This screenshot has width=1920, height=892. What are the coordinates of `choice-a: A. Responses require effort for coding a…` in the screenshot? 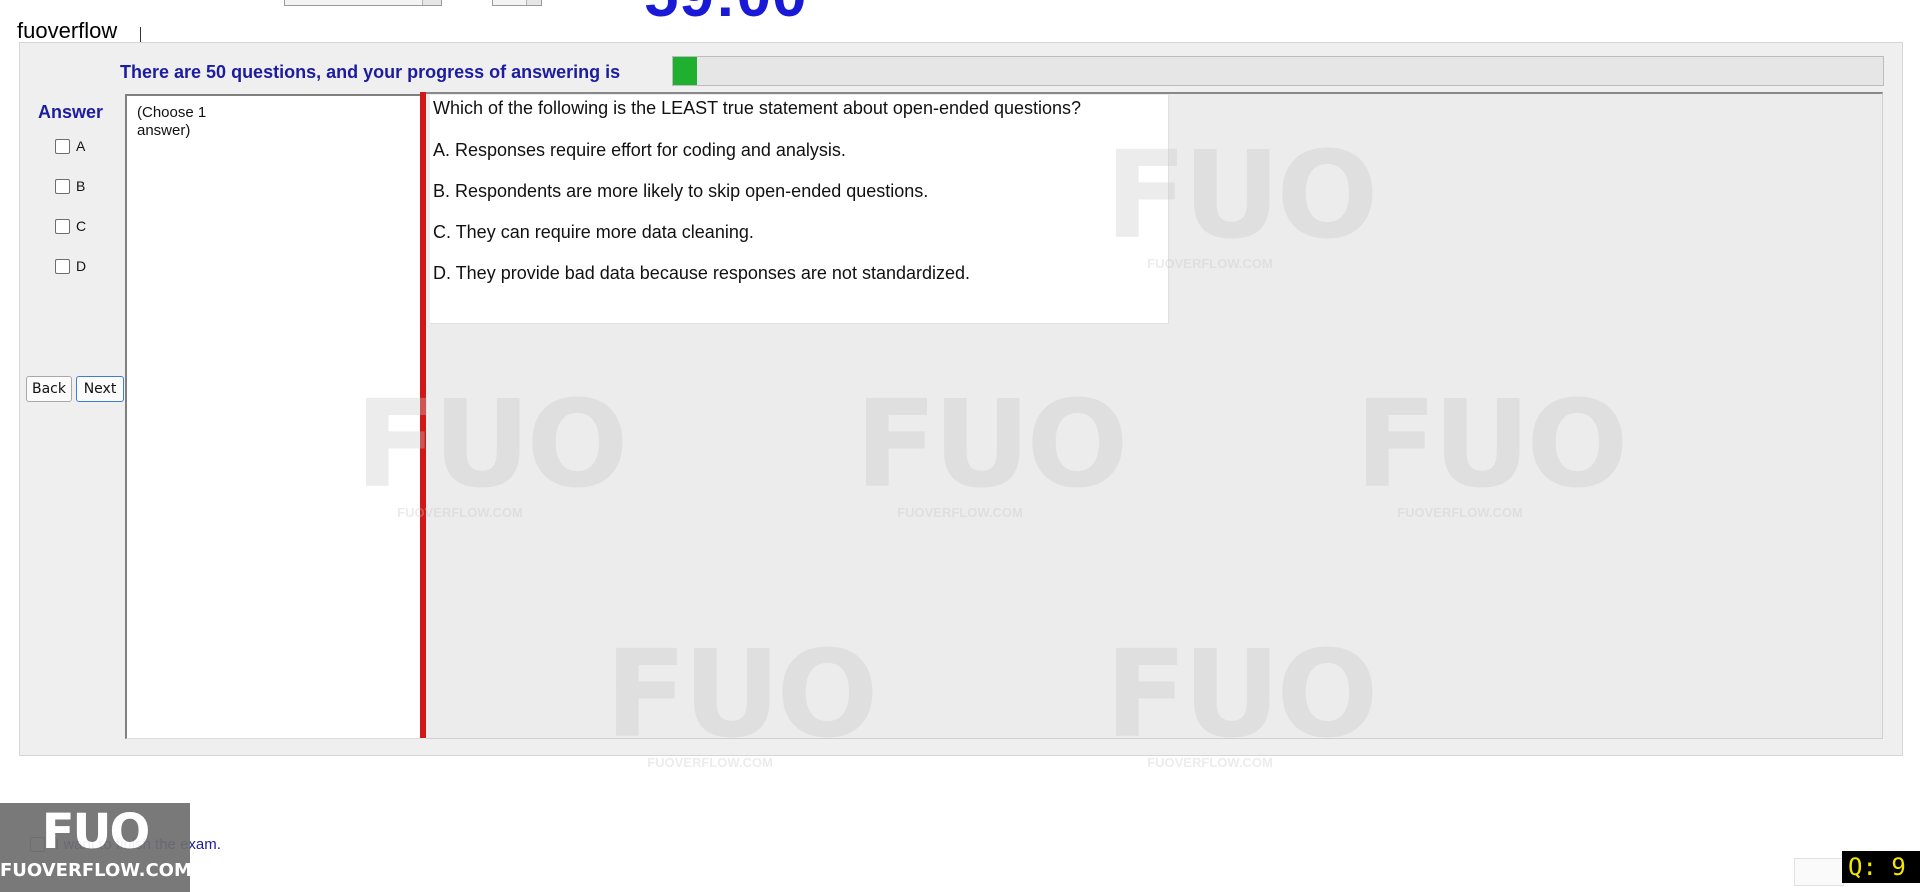 It's located at (639, 150).